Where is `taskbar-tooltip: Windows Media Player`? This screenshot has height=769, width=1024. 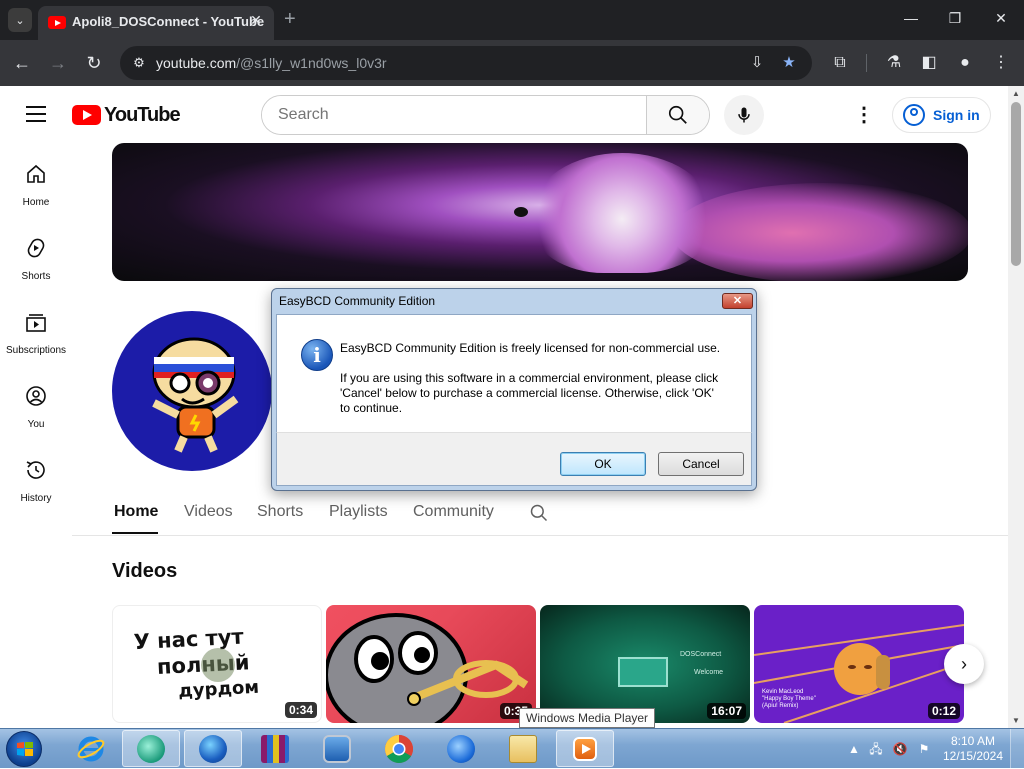 taskbar-tooltip: Windows Media Player is located at coordinates (587, 718).